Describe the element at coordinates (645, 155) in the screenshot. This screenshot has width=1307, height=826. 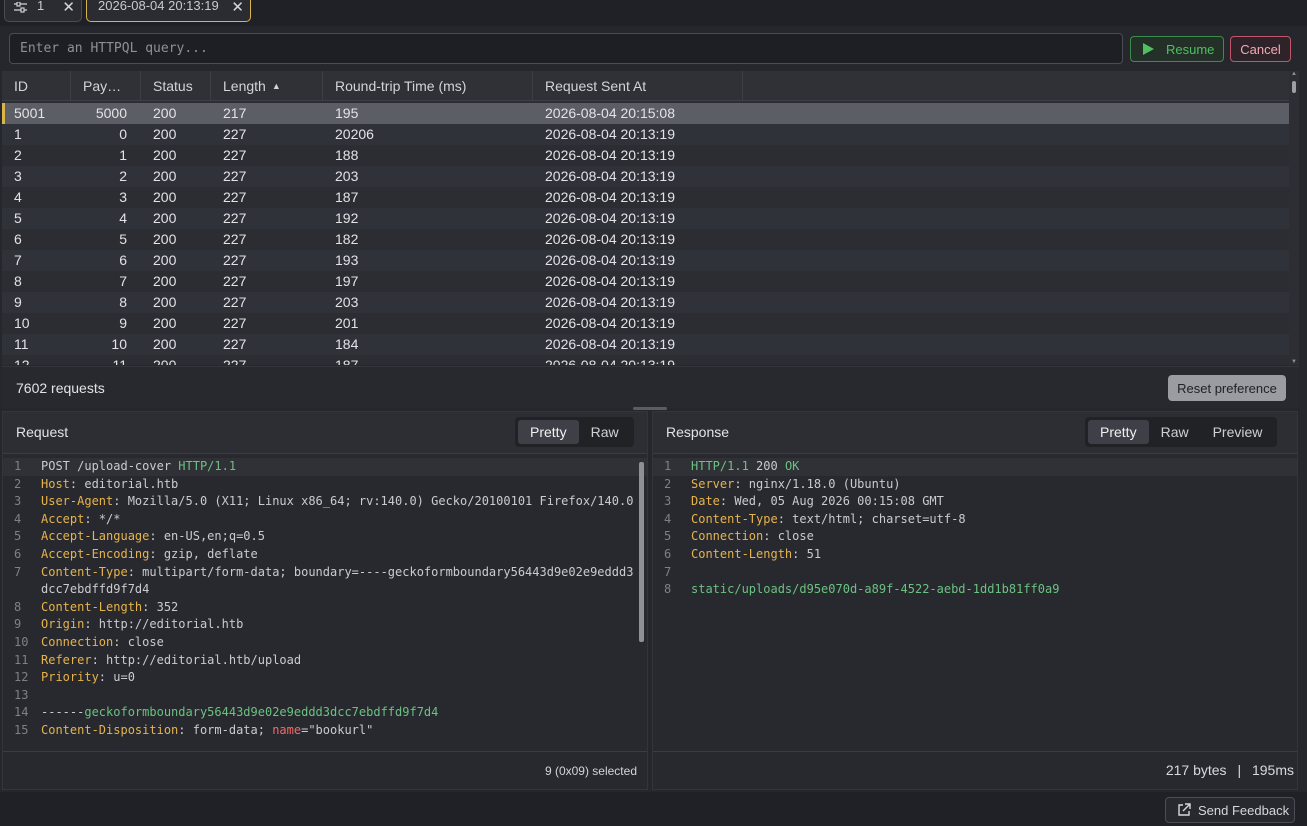
I see `table-row: 2 1 200 227 188 2026-08-04 20:13:19` at that location.